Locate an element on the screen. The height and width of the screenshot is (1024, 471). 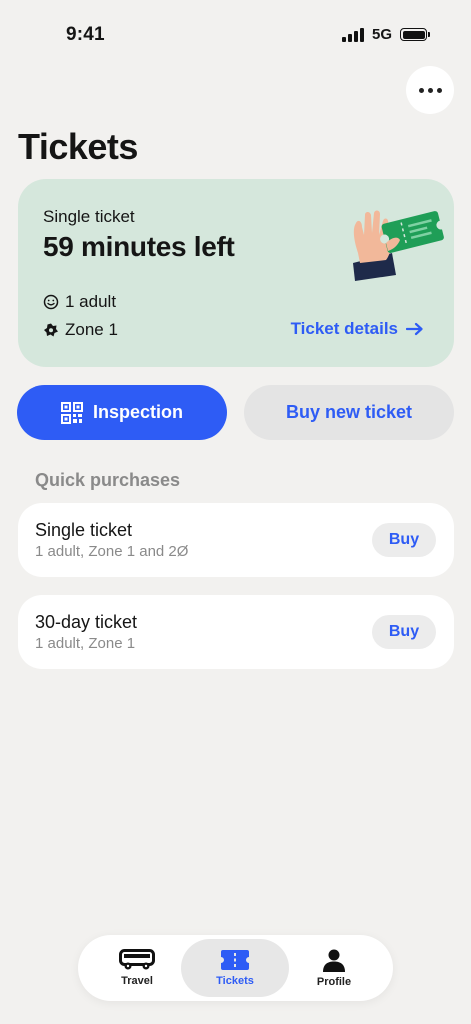
zone-label: Zone 1 is located at coordinates (91, 329).